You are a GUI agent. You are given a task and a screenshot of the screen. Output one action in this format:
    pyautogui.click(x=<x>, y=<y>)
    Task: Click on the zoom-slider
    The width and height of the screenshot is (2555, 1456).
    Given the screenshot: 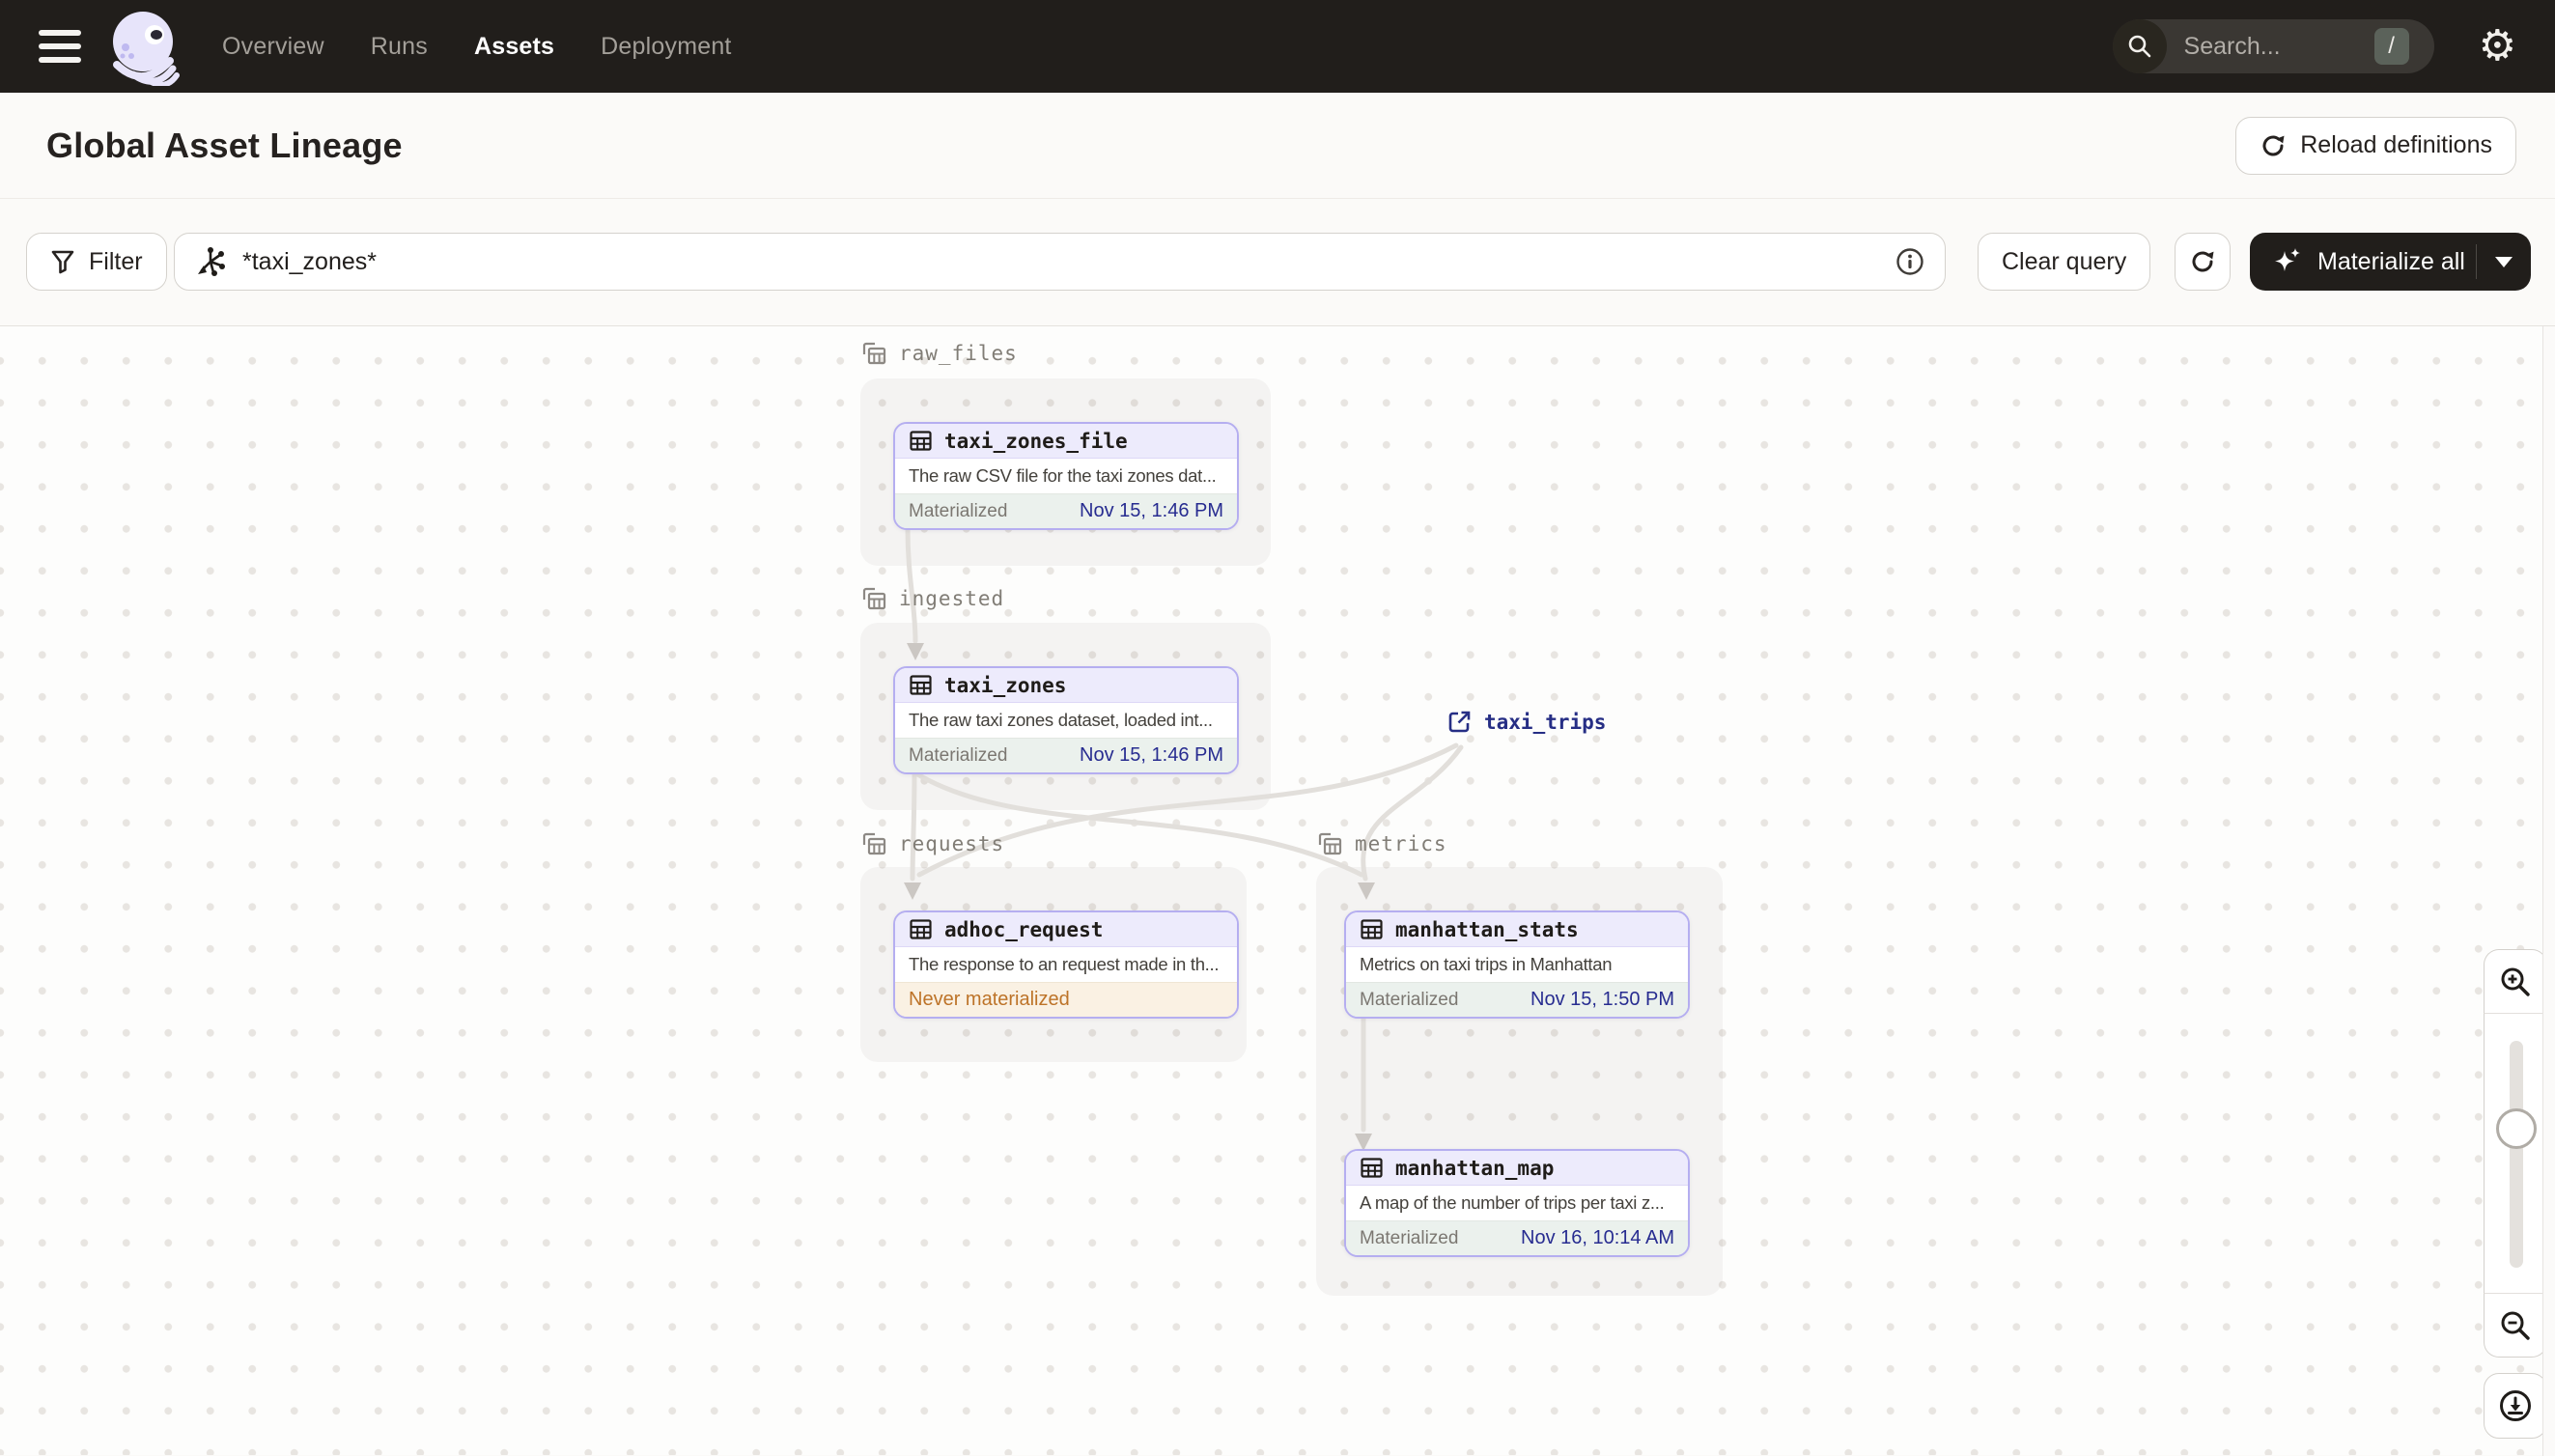 What is the action you would take?
    pyautogui.click(x=2515, y=1154)
    